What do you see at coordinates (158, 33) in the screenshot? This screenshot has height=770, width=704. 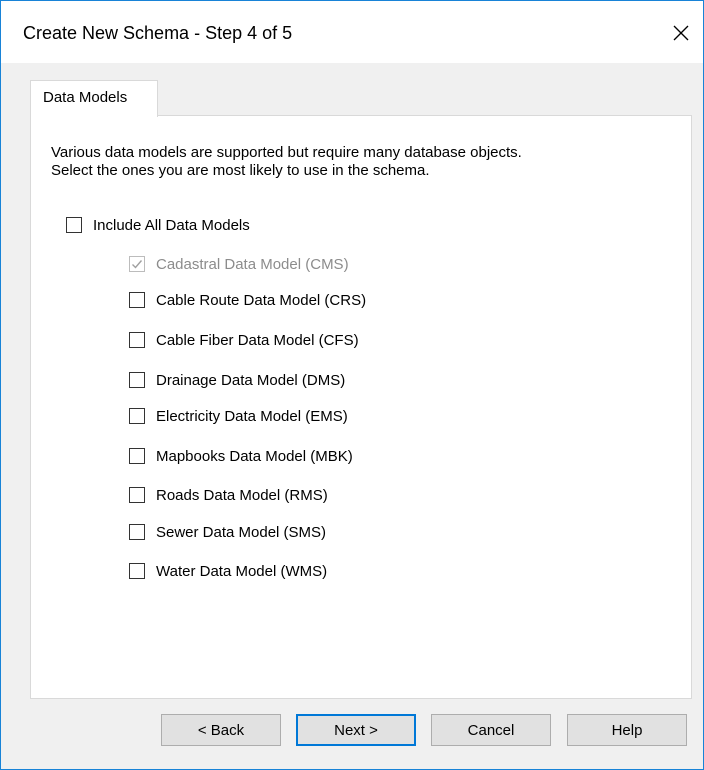 I see `window-title: Create New Schema - Step 4 of 5` at bounding box center [158, 33].